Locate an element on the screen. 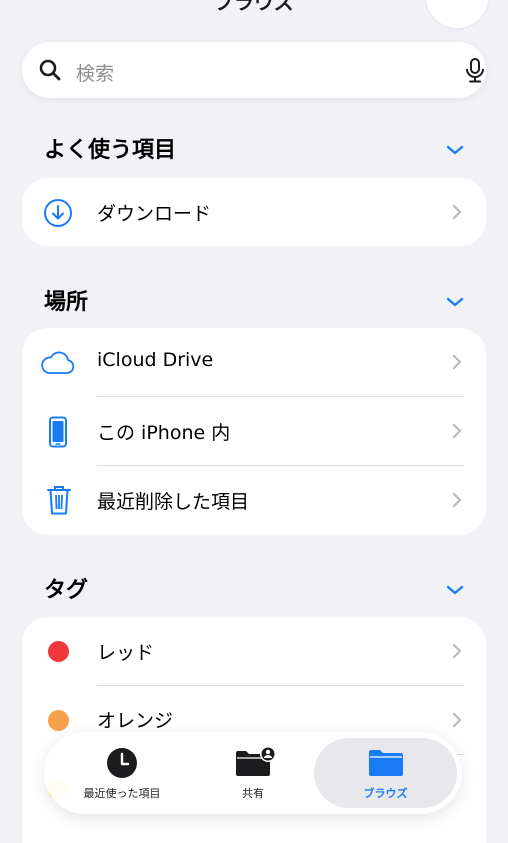  tab-label: 共有 is located at coordinates (253, 793).